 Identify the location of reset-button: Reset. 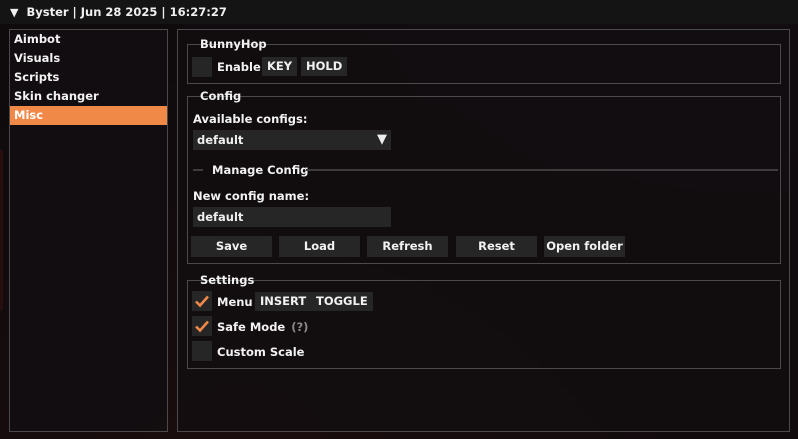
(496, 246).